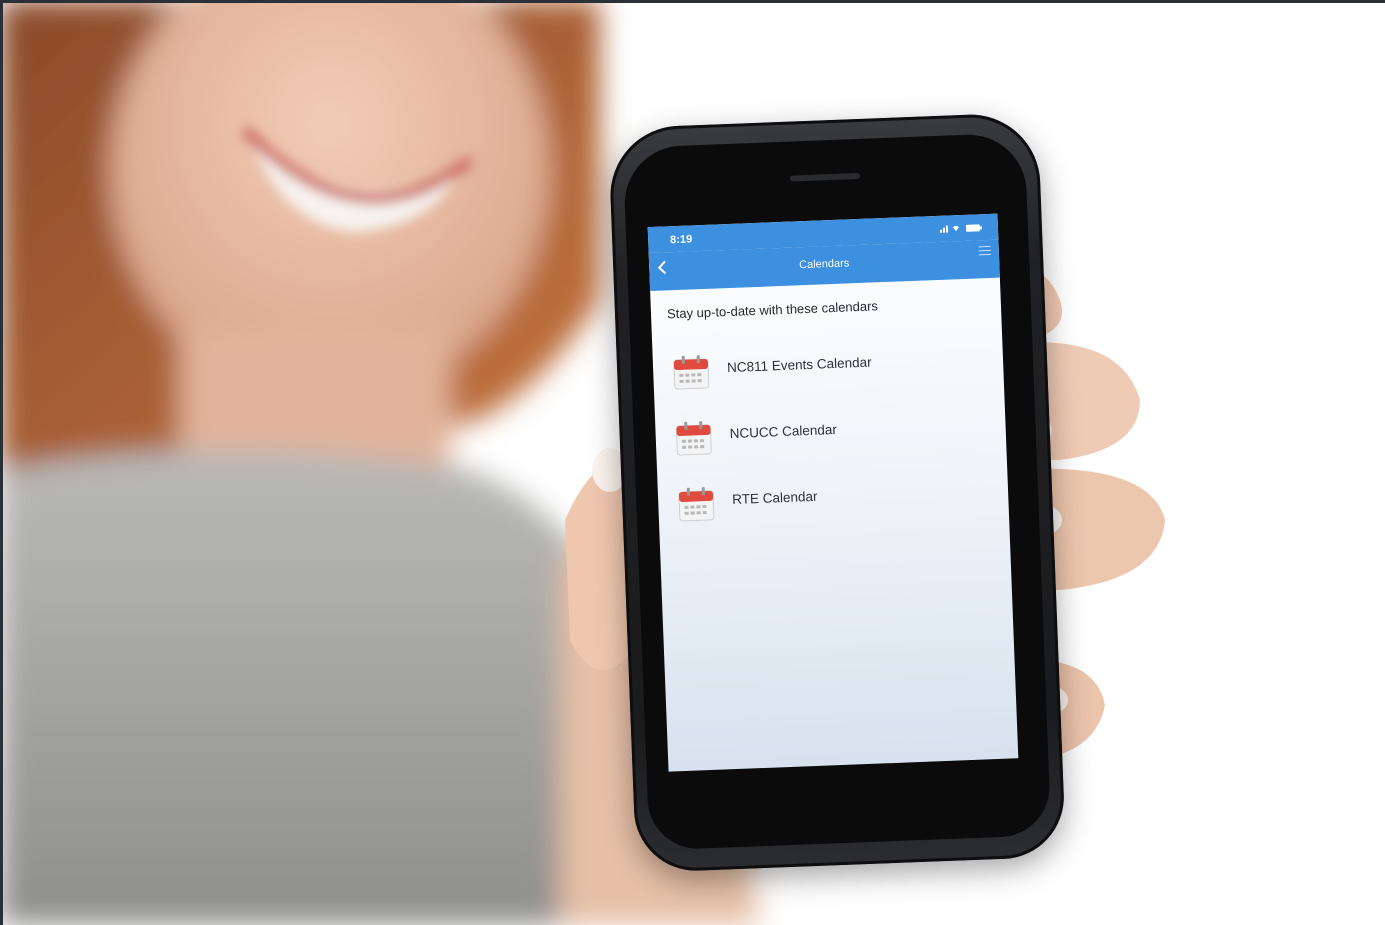  What do you see at coordinates (799, 365) in the screenshot?
I see `calendar-item-label: NC811 Events Calendar` at bounding box center [799, 365].